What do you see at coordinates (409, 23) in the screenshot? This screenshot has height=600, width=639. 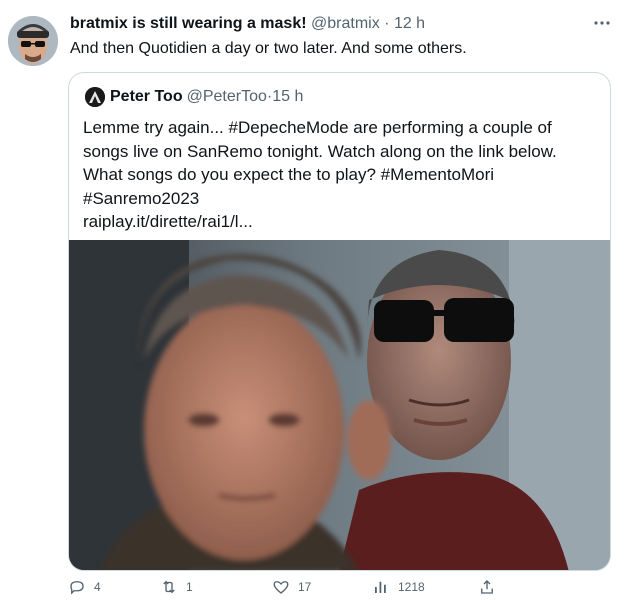 I see `tweet-timestamp: 12 h` at bounding box center [409, 23].